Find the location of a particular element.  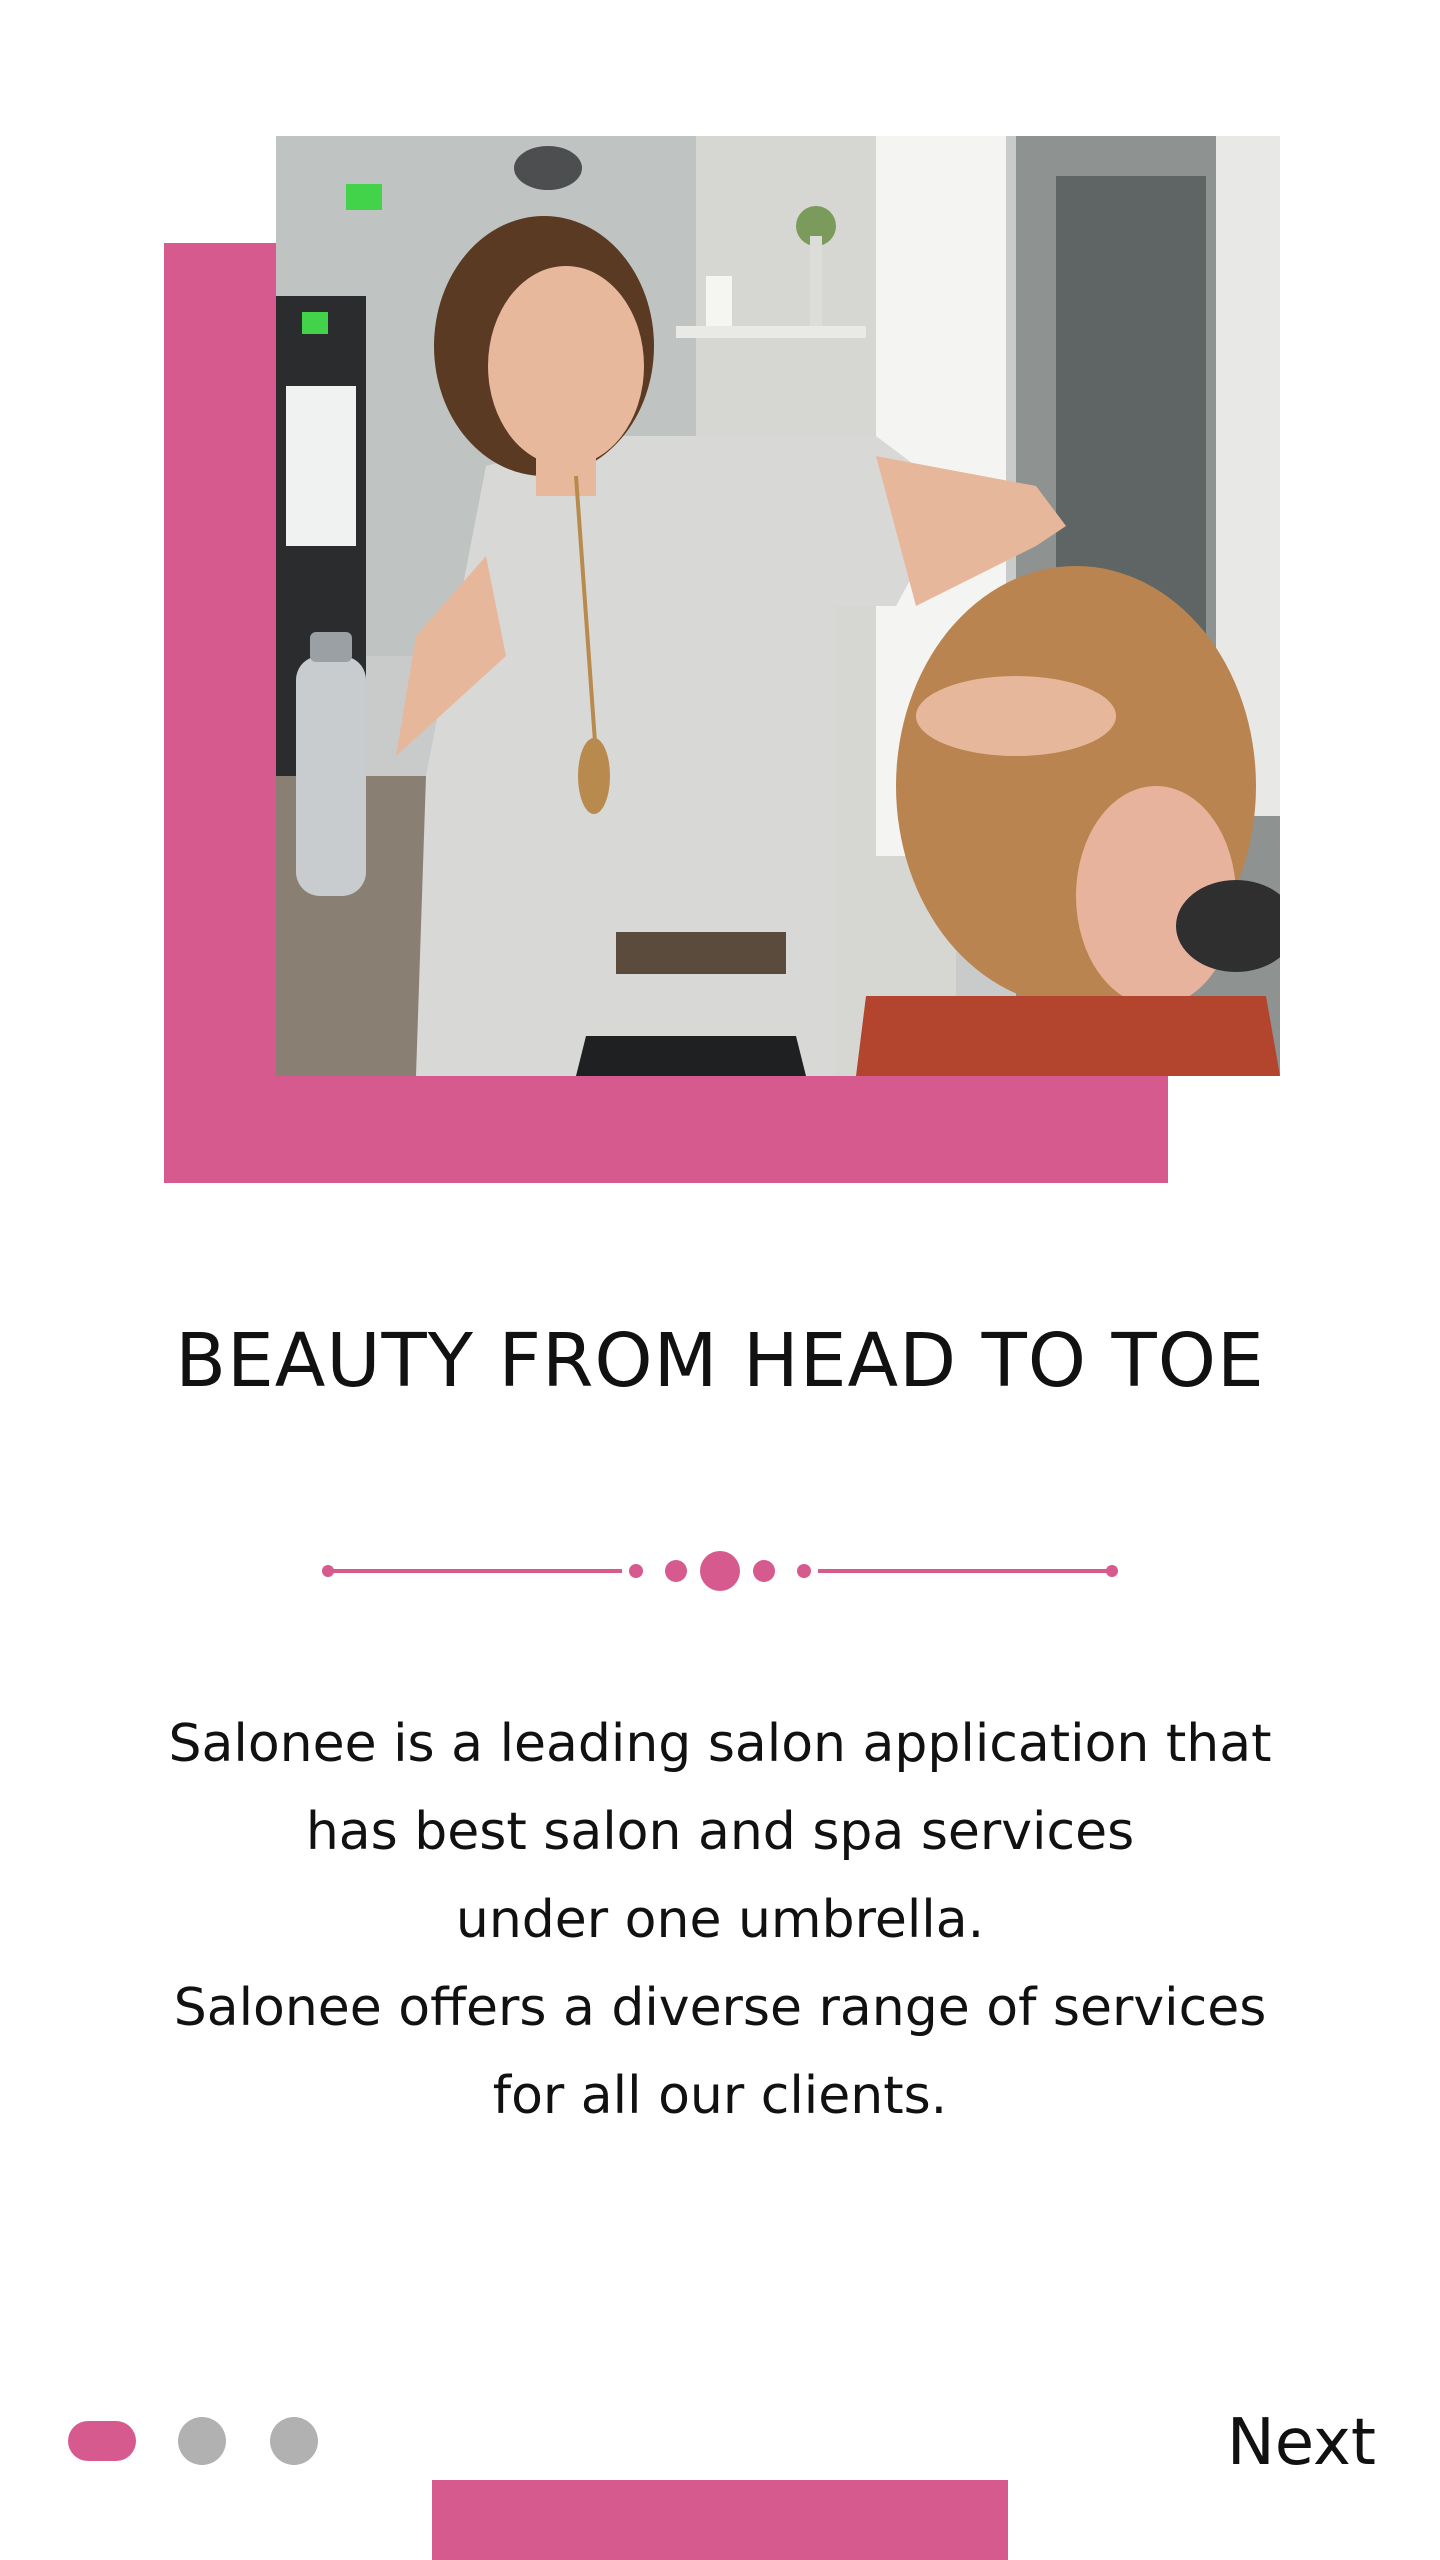

description-line: for all our clients. is located at coordinates (720, 2096).